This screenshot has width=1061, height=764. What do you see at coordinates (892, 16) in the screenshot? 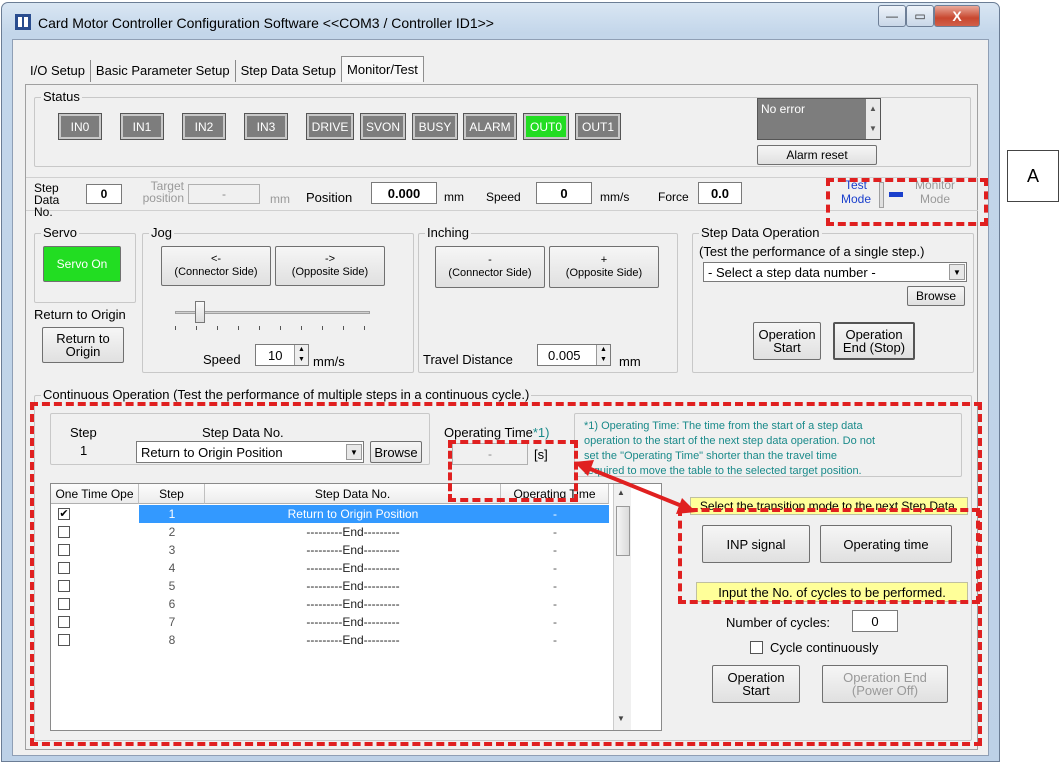
I see `minimize-button: —` at bounding box center [892, 16].